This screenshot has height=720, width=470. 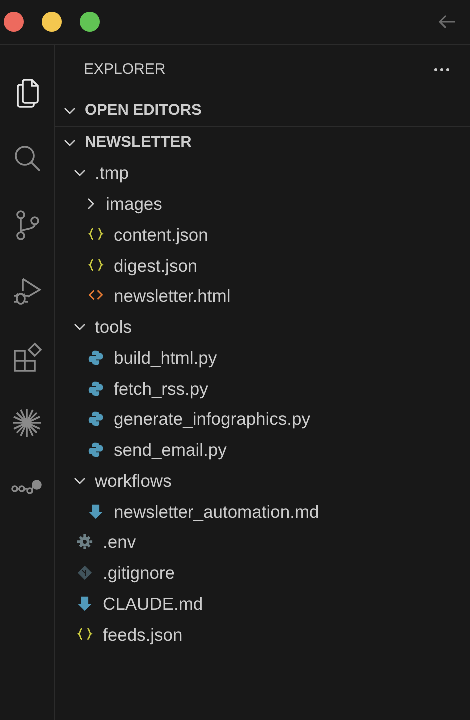 What do you see at coordinates (172, 296) in the screenshot?
I see `file-name: newsletter.html` at bounding box center [172, 296].